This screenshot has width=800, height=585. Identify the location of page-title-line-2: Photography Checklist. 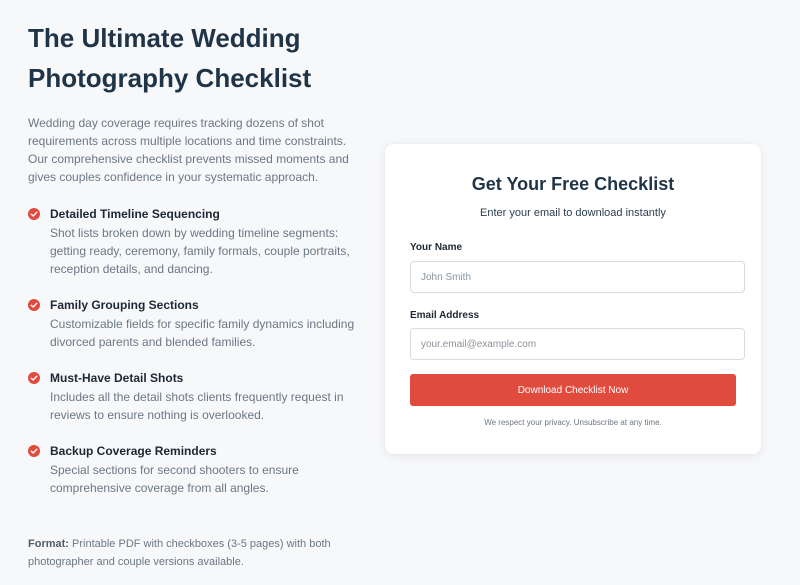
(170, 78).